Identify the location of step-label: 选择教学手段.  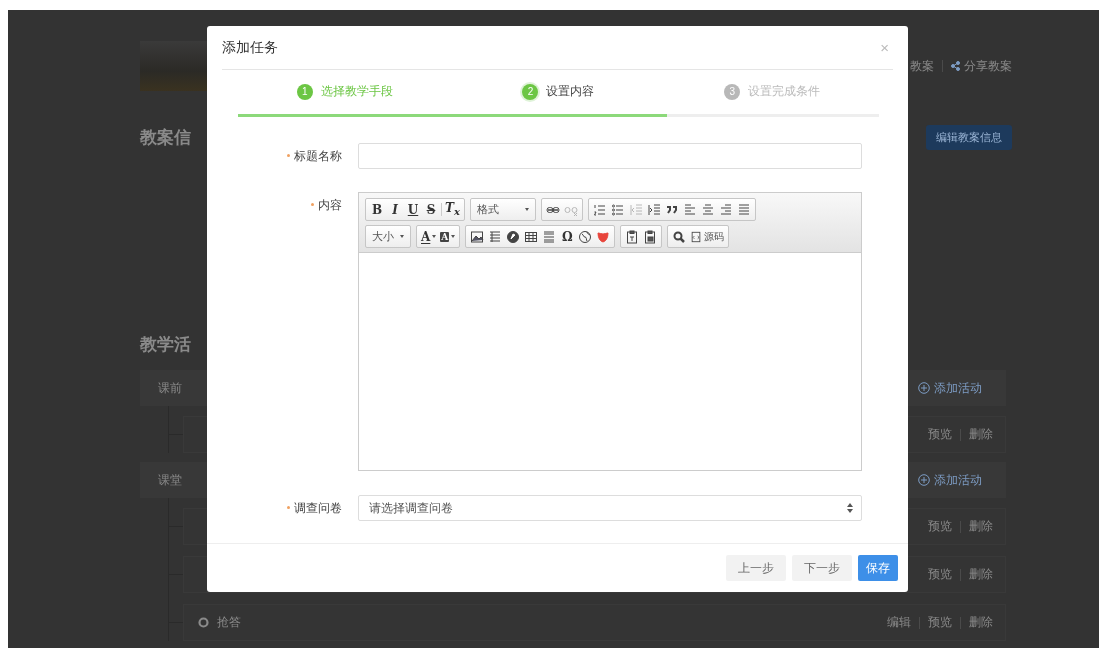
(356, 91).